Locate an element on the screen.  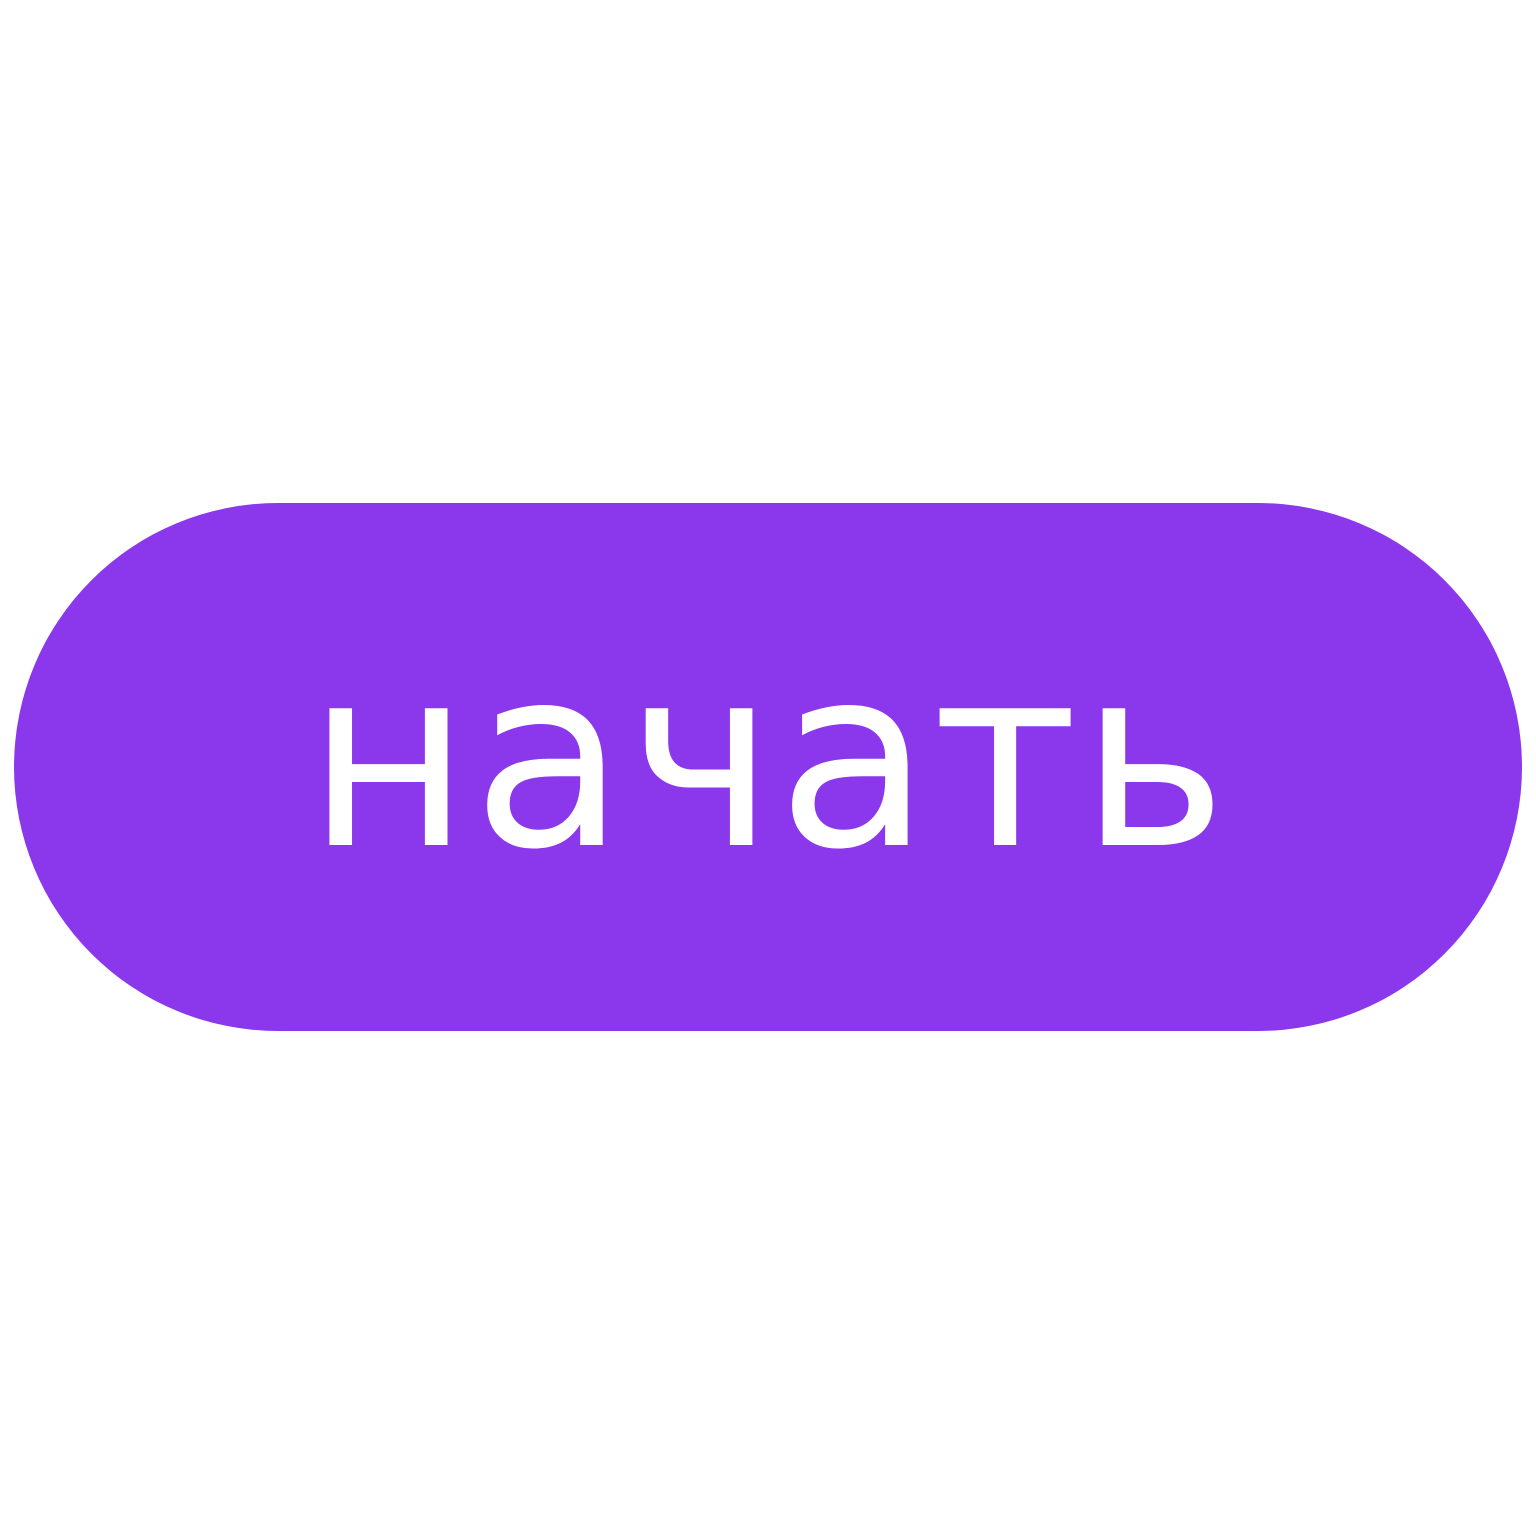
start-button-label: начать is located at coordinates (768, 758).